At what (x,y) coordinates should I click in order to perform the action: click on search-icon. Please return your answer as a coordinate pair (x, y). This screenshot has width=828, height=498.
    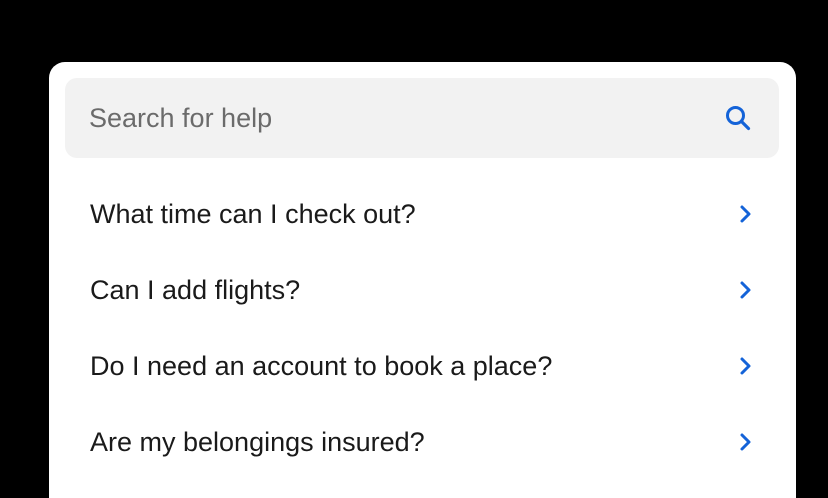
    Looking at the image, I should click on (738, 118).